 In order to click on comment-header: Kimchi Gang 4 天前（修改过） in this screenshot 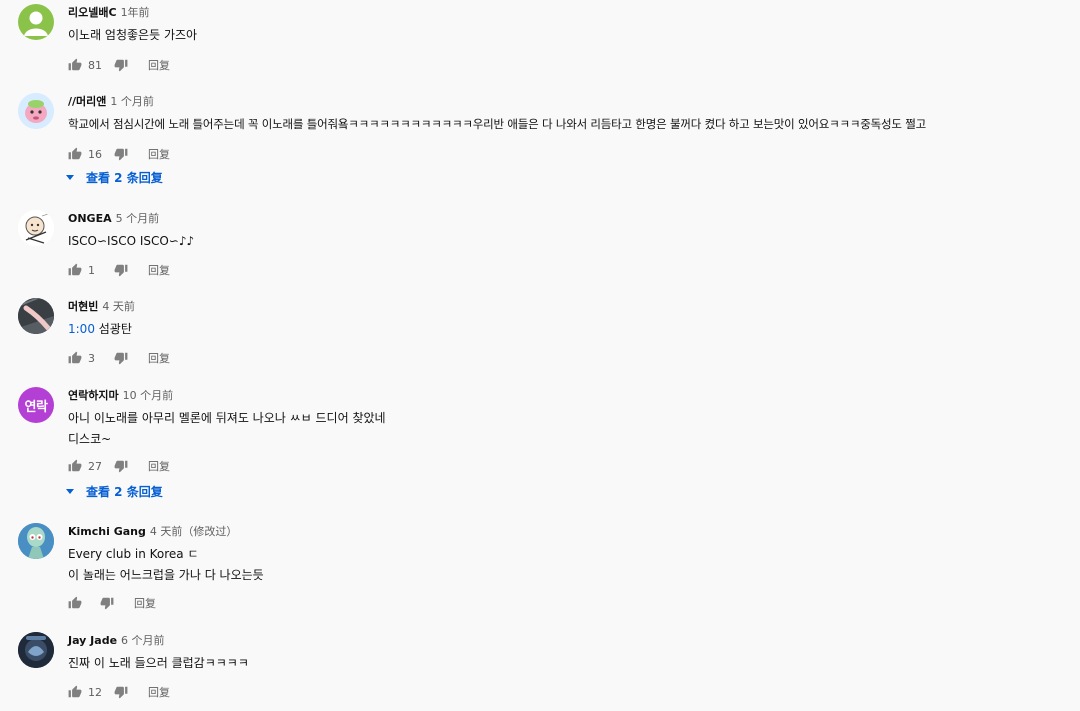, I will do `click(152, 531)`.